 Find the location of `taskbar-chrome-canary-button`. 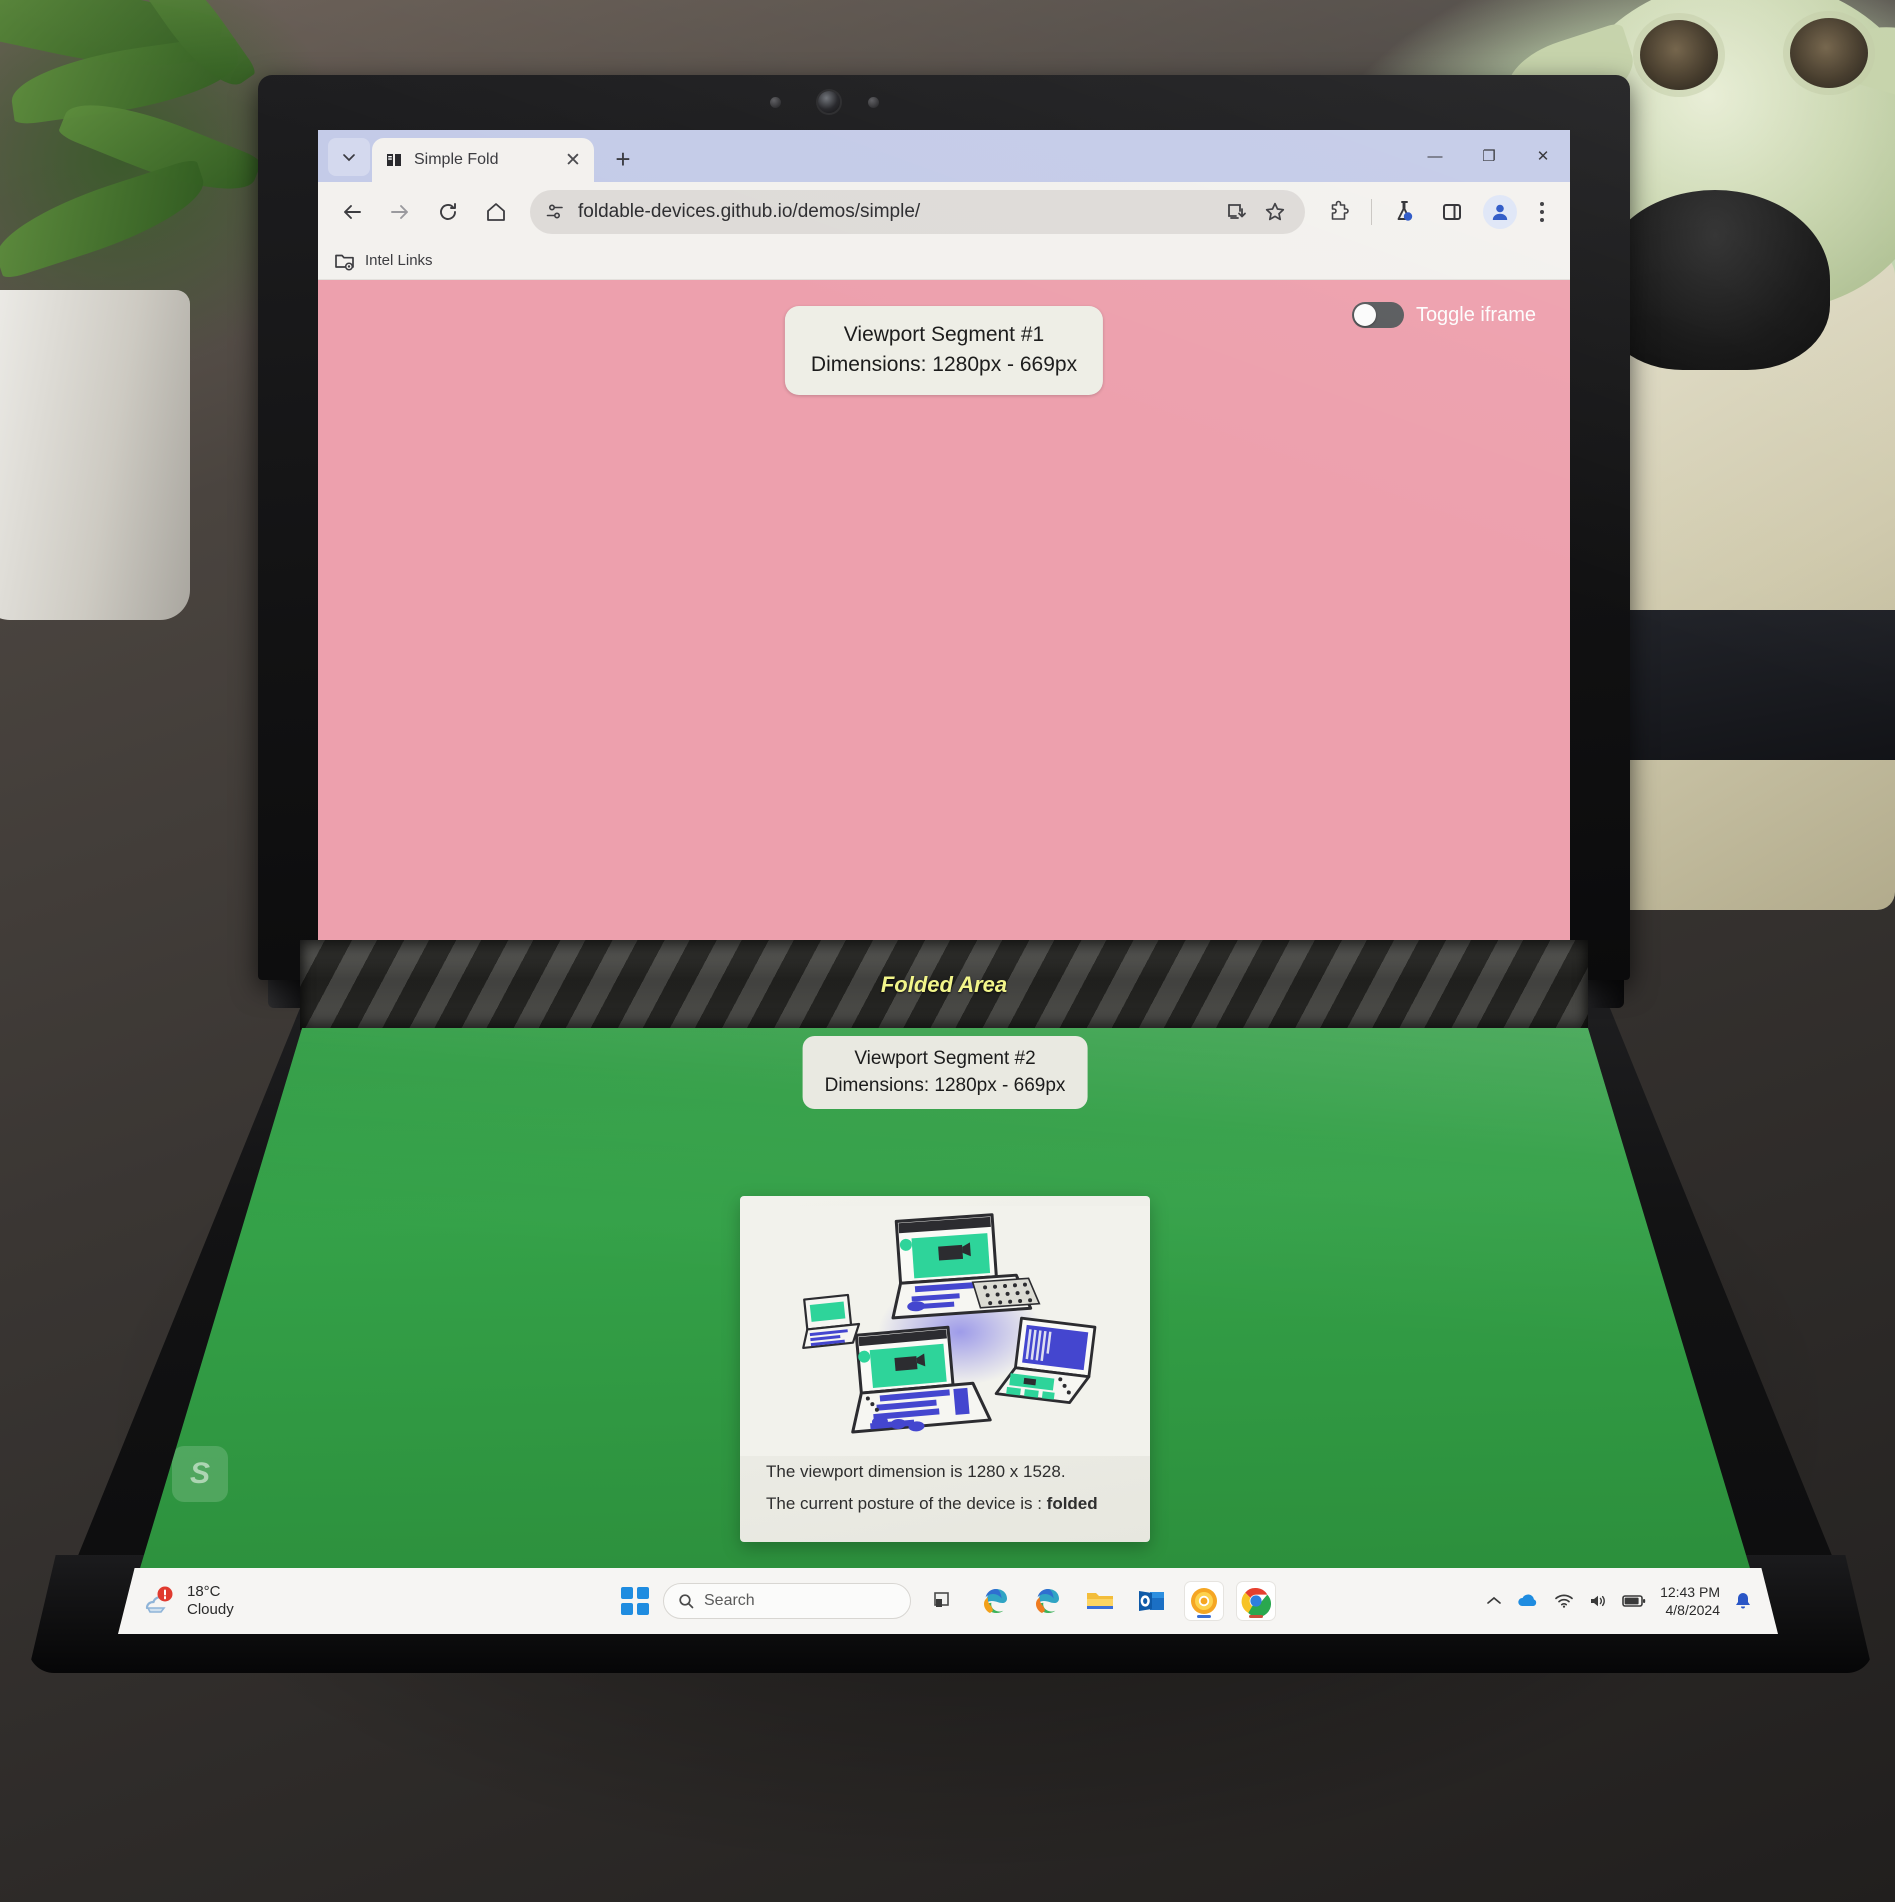

taskbar-chrome-canary-button is located at coordinates (1204, 1601).